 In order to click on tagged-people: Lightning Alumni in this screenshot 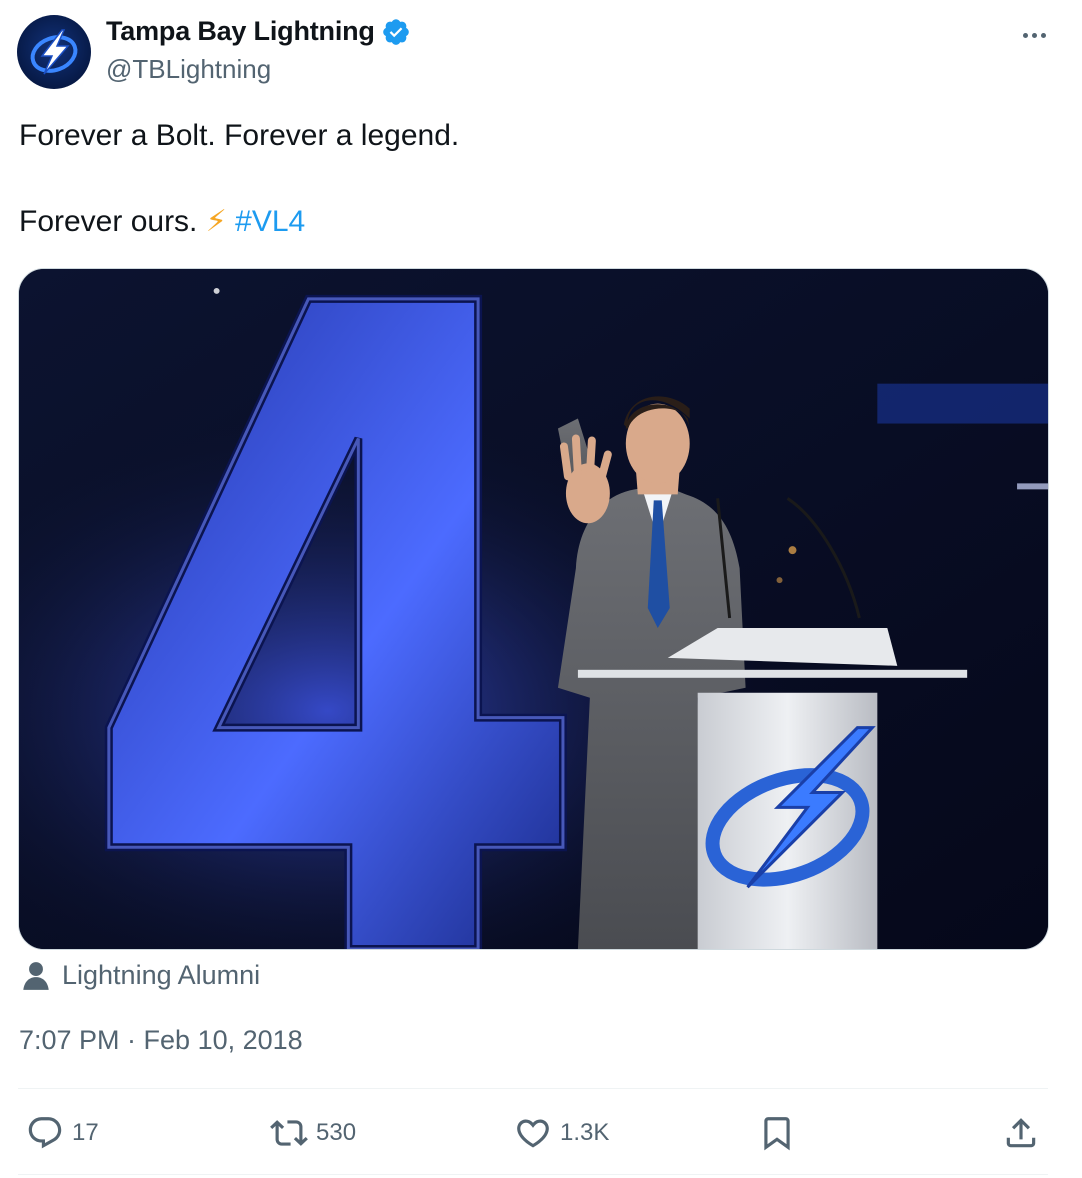, I will do `click(141, 975)`.